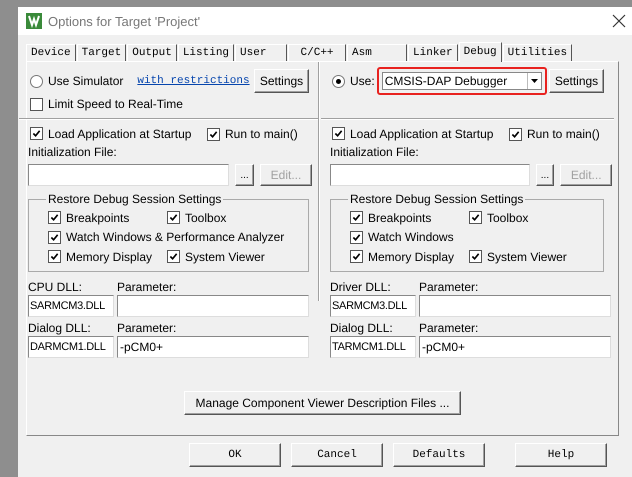 This screenshot has width=632, height=477. I want to click on tab: Linker, so click(433, 52).